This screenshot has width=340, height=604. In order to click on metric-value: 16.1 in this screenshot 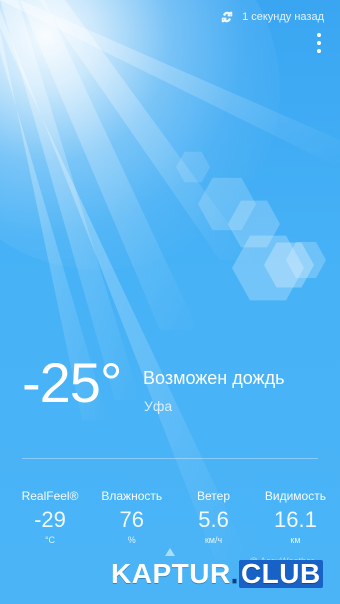, I will do `click(295, 519)`.